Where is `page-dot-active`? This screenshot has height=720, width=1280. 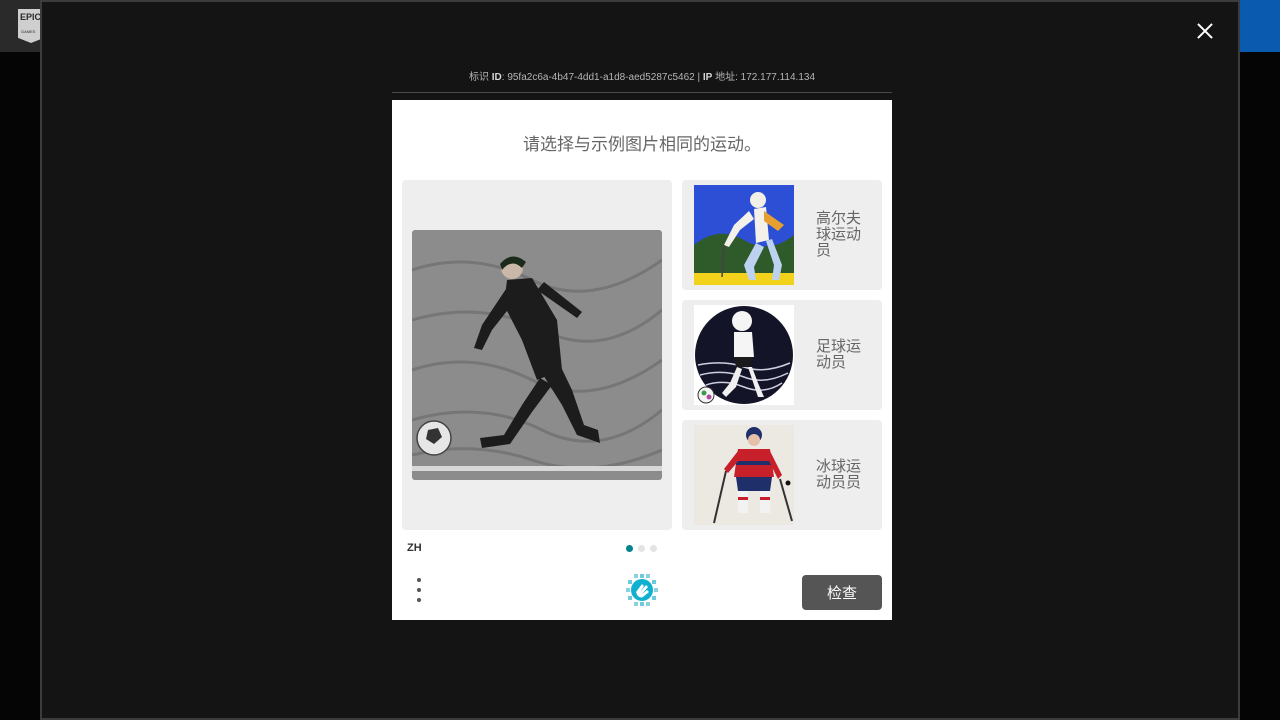 page-dot-active is located at coordinates (629, 548).